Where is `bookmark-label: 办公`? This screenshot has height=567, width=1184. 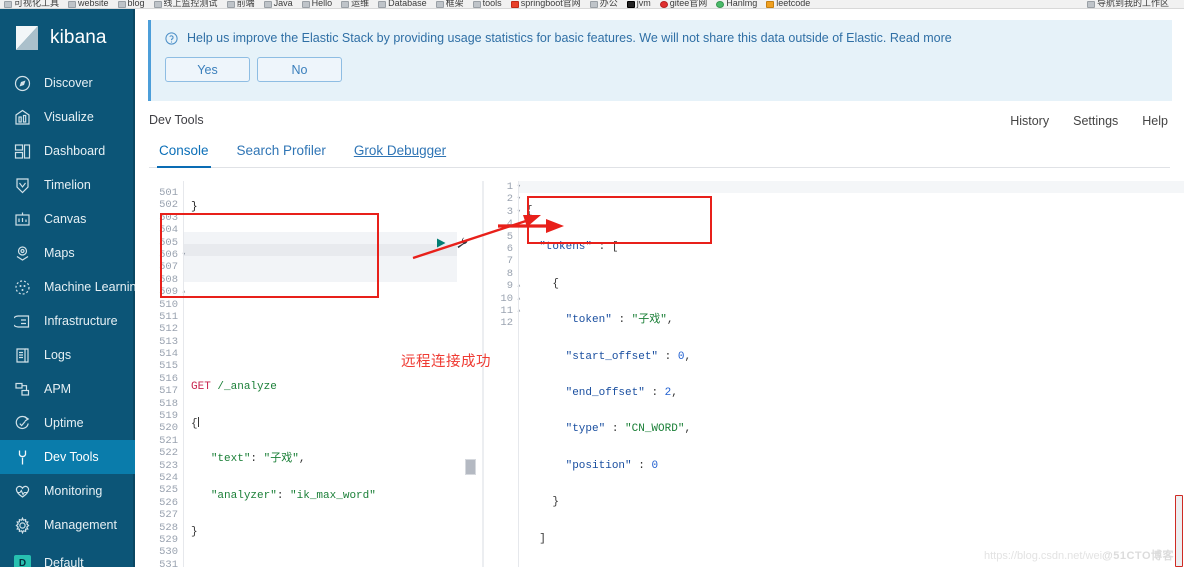
bookmark-label: 办公 is located at coordinates (608, 4).